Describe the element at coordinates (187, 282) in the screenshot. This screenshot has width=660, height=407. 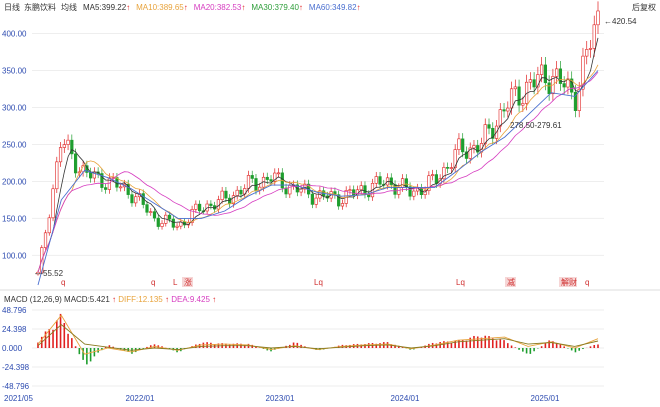
I see `event-marker: 涨` at that location.